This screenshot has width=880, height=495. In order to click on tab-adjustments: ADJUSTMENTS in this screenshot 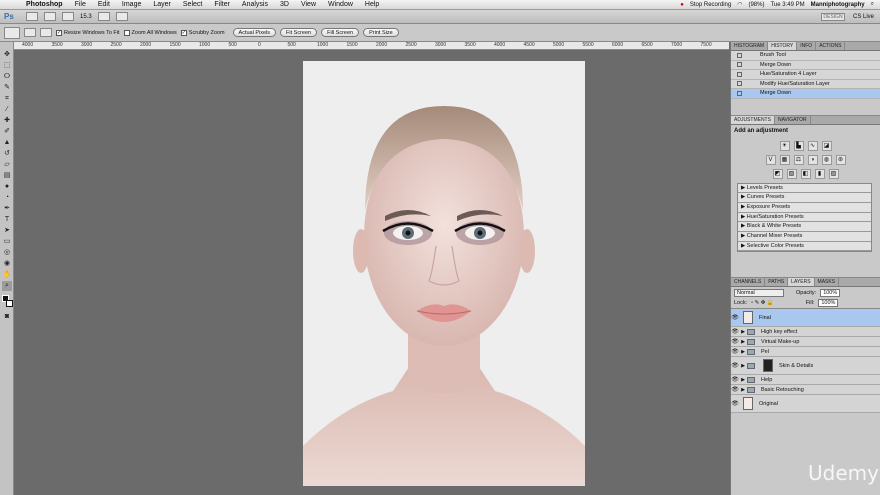, I will do `click(753, 119)`.